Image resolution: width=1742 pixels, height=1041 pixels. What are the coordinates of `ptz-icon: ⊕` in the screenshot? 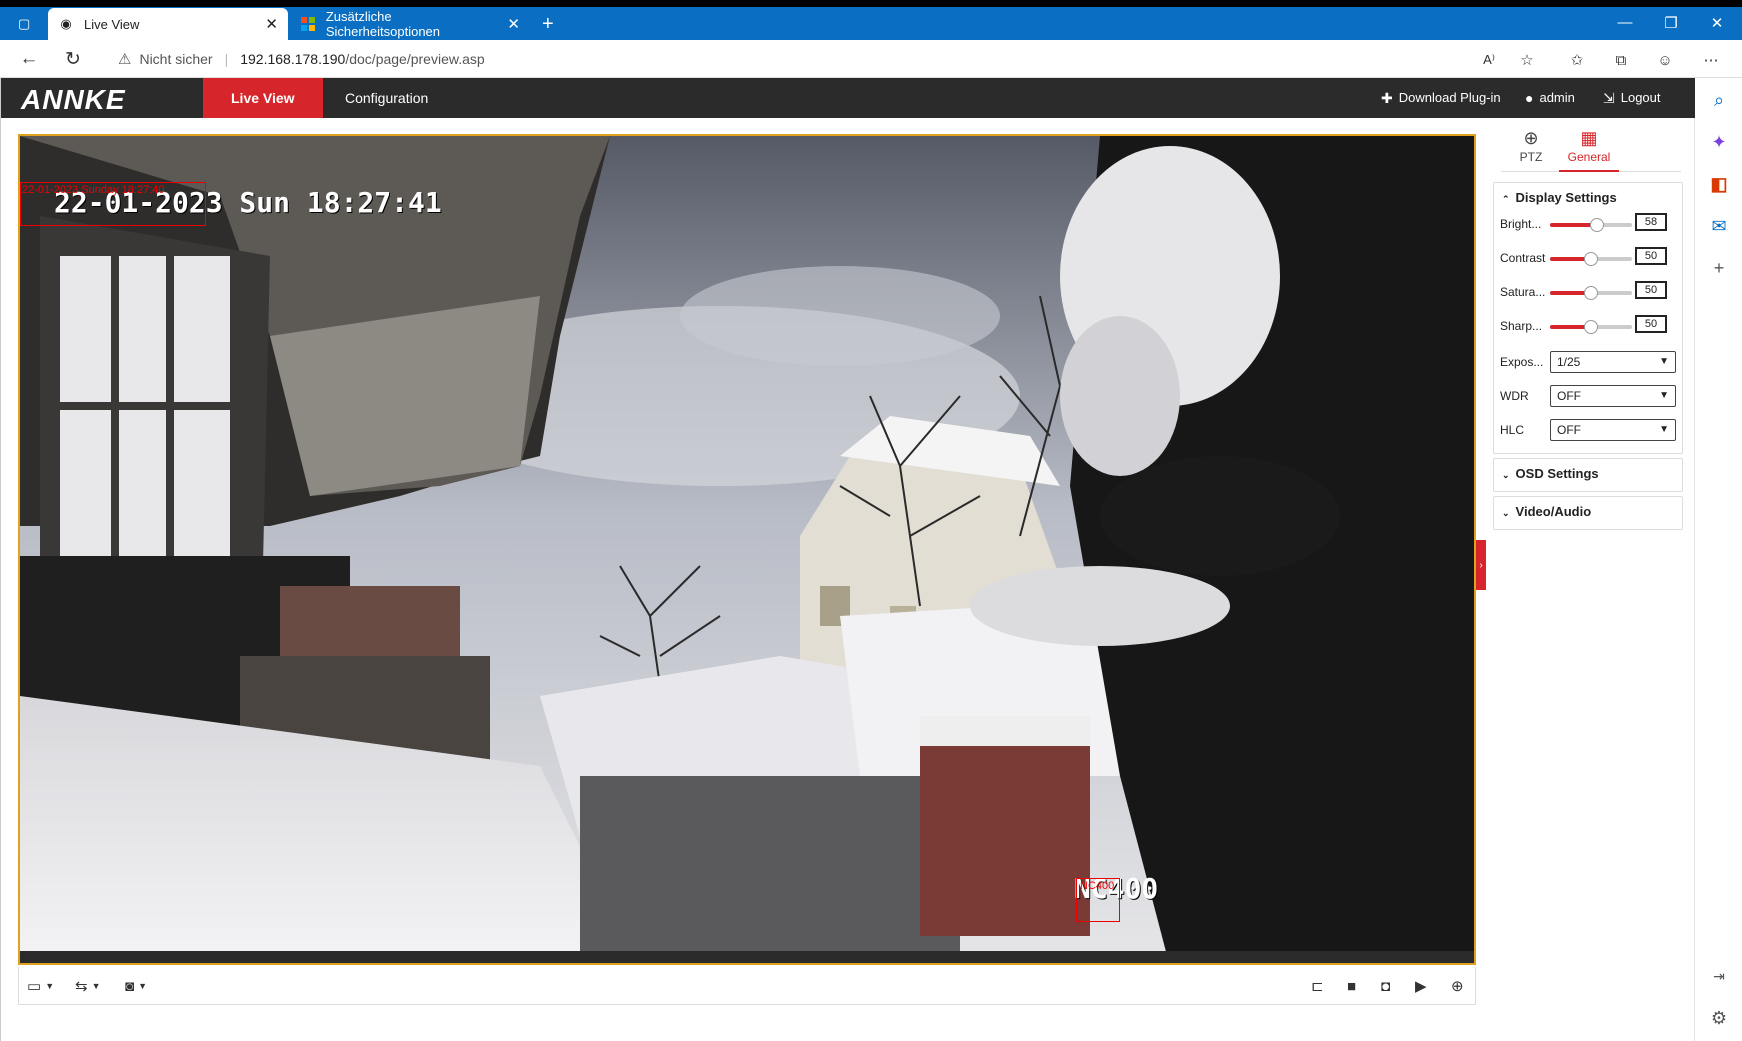 It's located at (1531, 138).